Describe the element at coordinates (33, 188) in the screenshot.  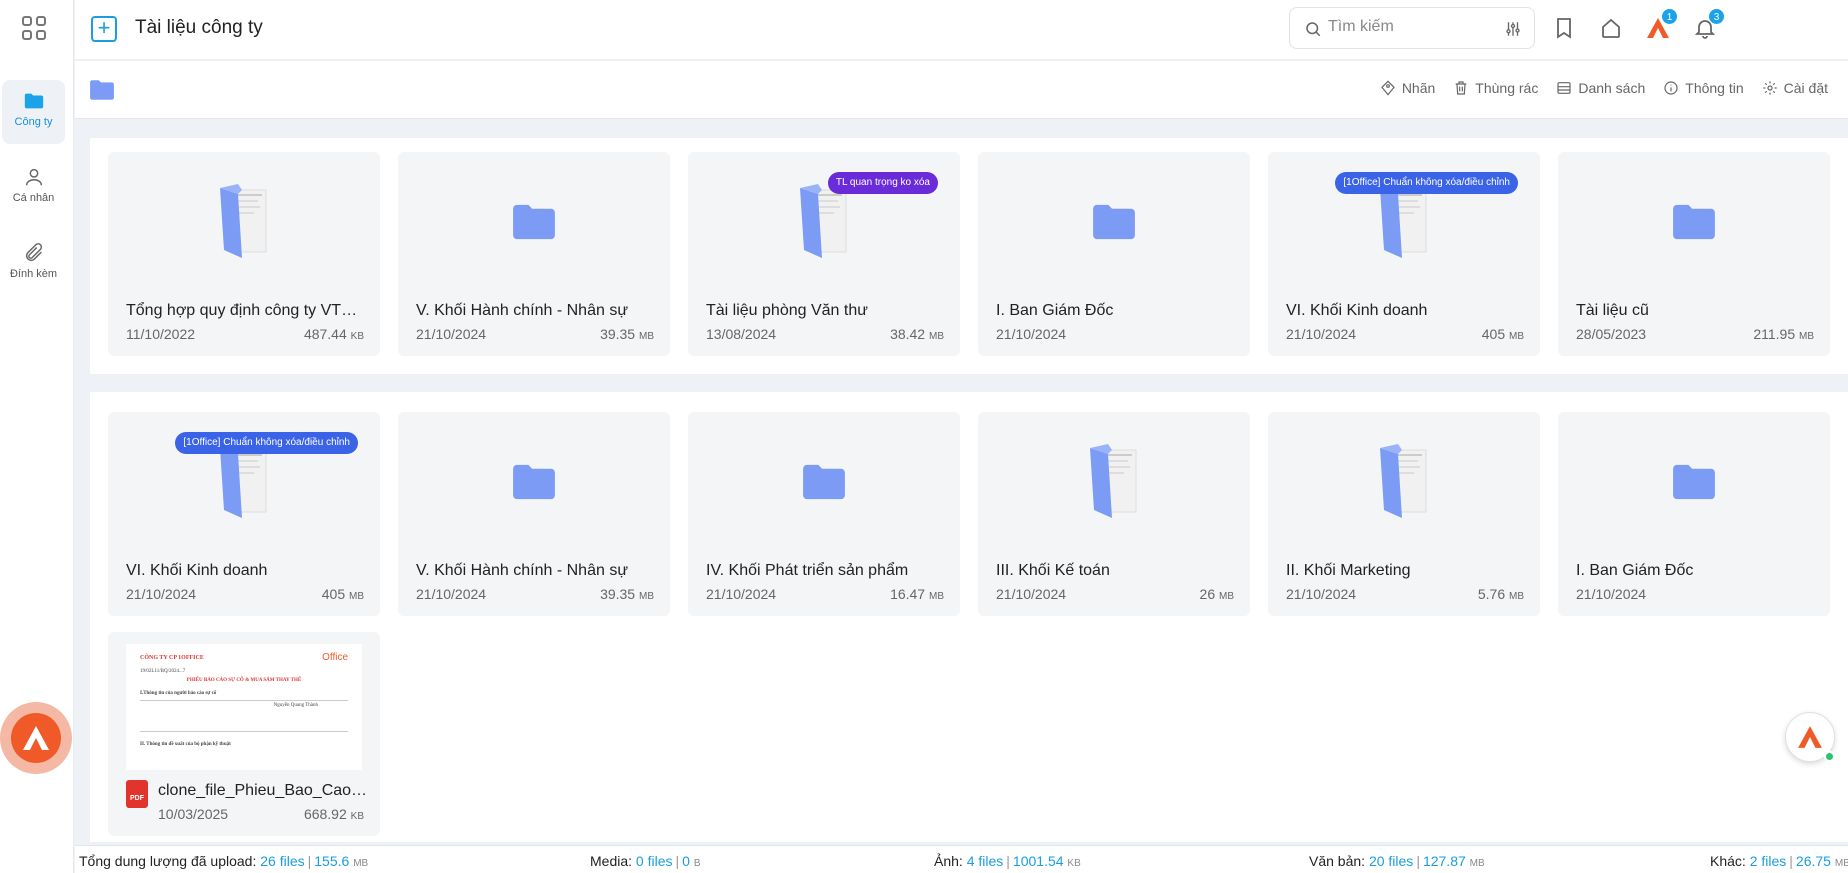
I see `sidebar-item-personal: Cá nhân` at that location.